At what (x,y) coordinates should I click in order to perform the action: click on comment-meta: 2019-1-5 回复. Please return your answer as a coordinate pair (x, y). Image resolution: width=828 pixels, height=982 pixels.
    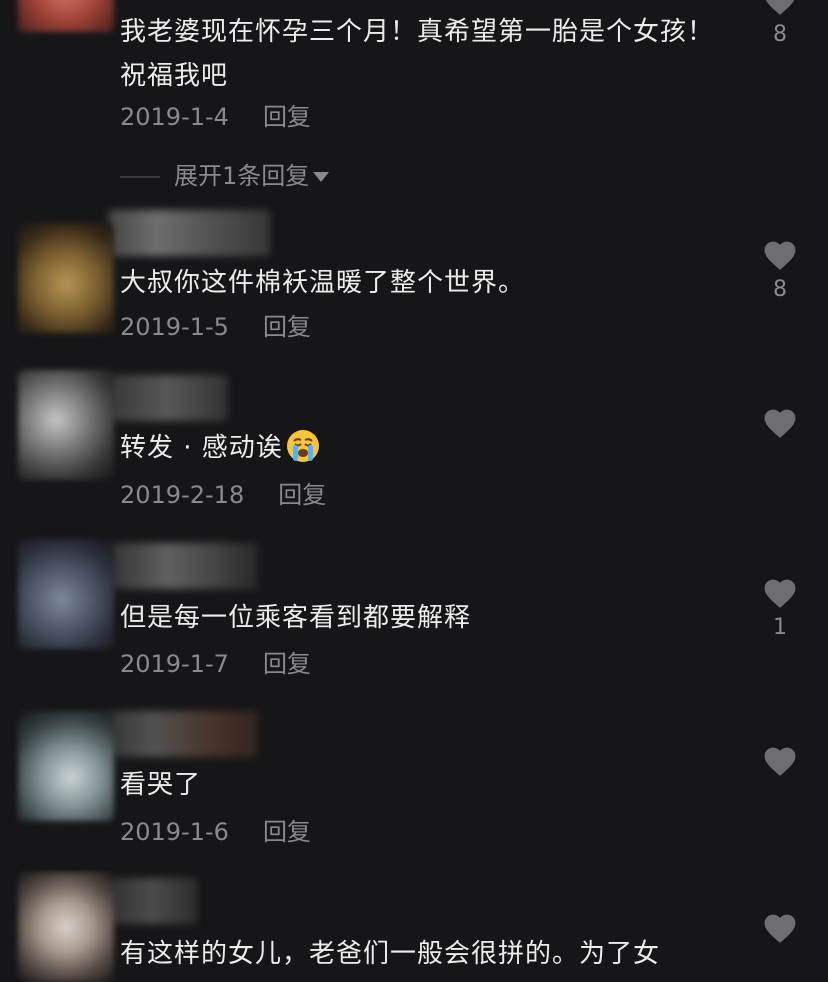
    Looking at the image, I should click on (215, 327).